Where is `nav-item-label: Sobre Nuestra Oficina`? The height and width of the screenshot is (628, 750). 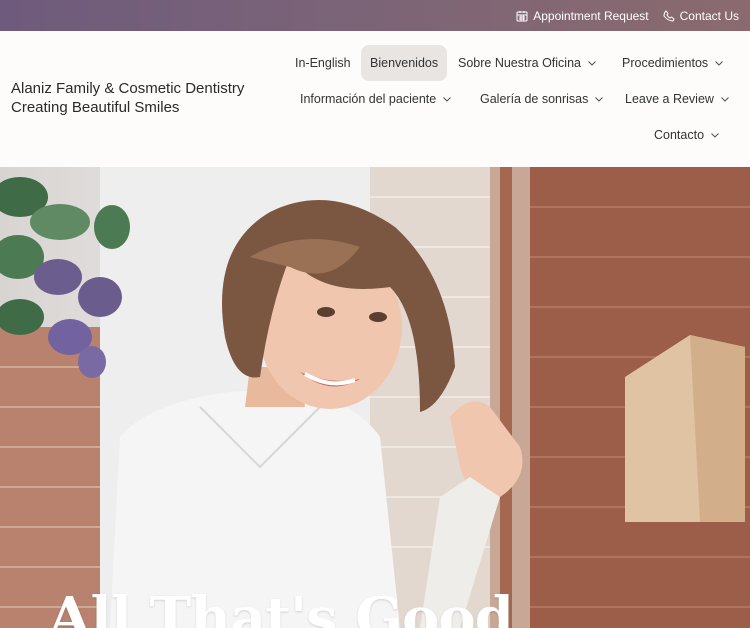 nav-item-label: Sobre Nuestra Oficina is located at coordinates (519, 63).